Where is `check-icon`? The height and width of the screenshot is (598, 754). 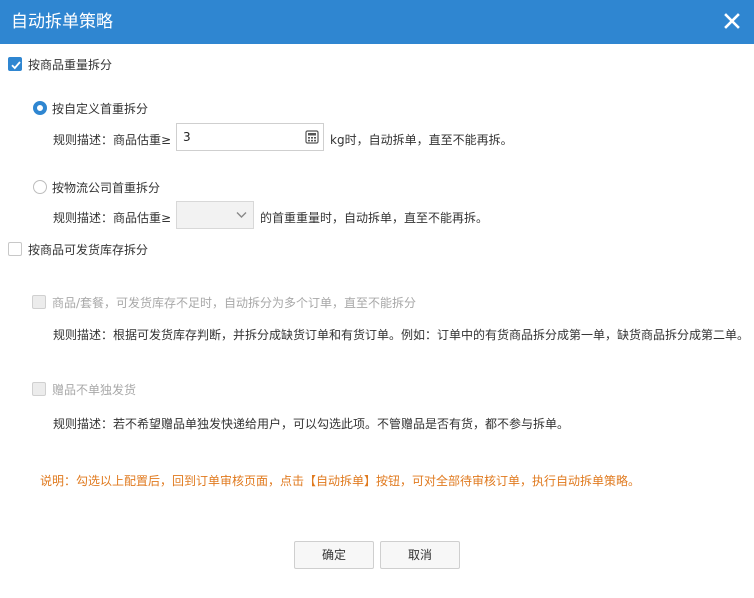 check-icon is located at coordinates (16, 65).